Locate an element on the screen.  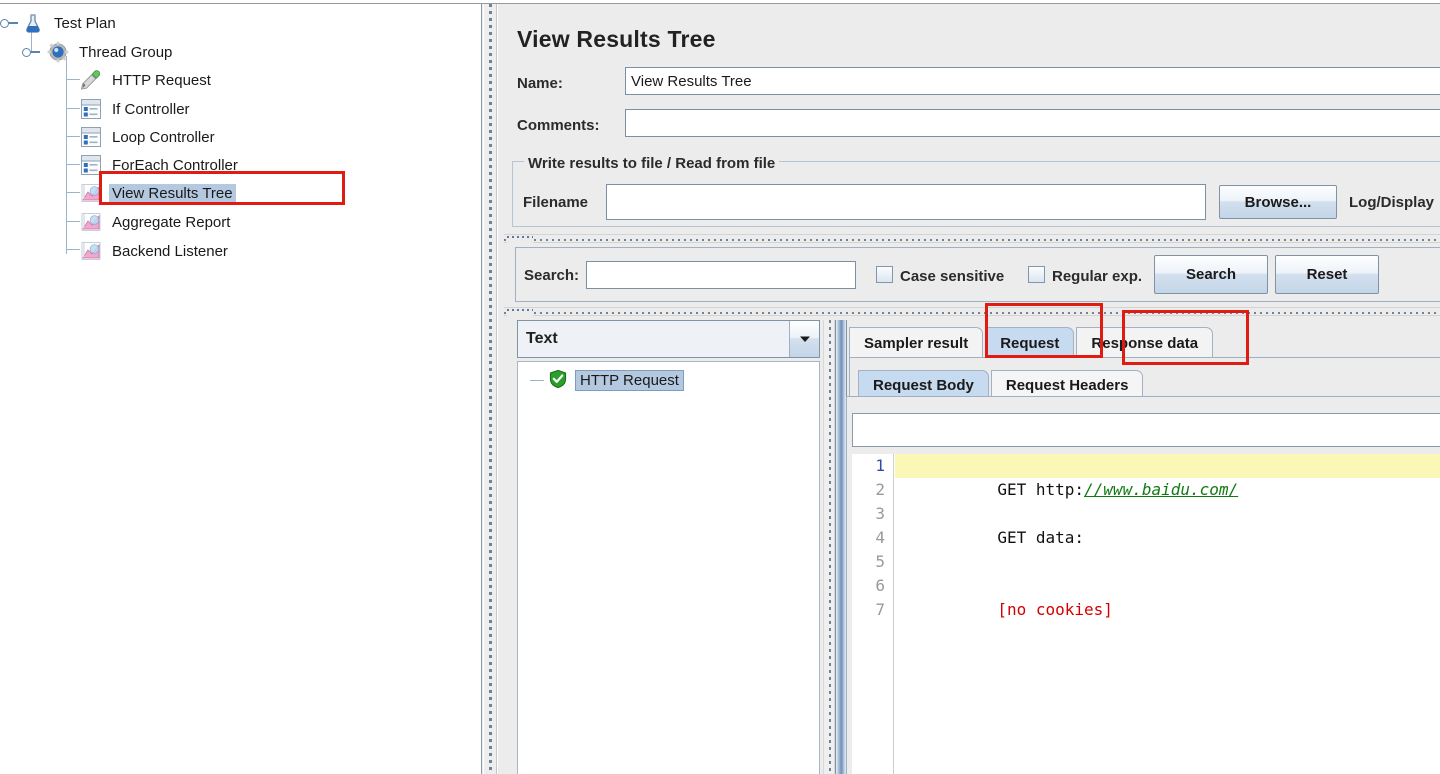
renderer-combo: Text is located at coordinates (668, 339).